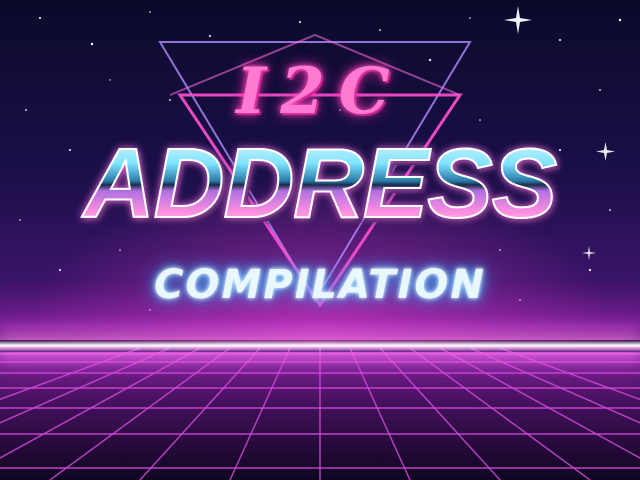 This screenshot has height=480, width=640. What do you see at coordinates (320, 346) in the screenshot?
I see `horizon-glow` at bounding box center [320, 346].